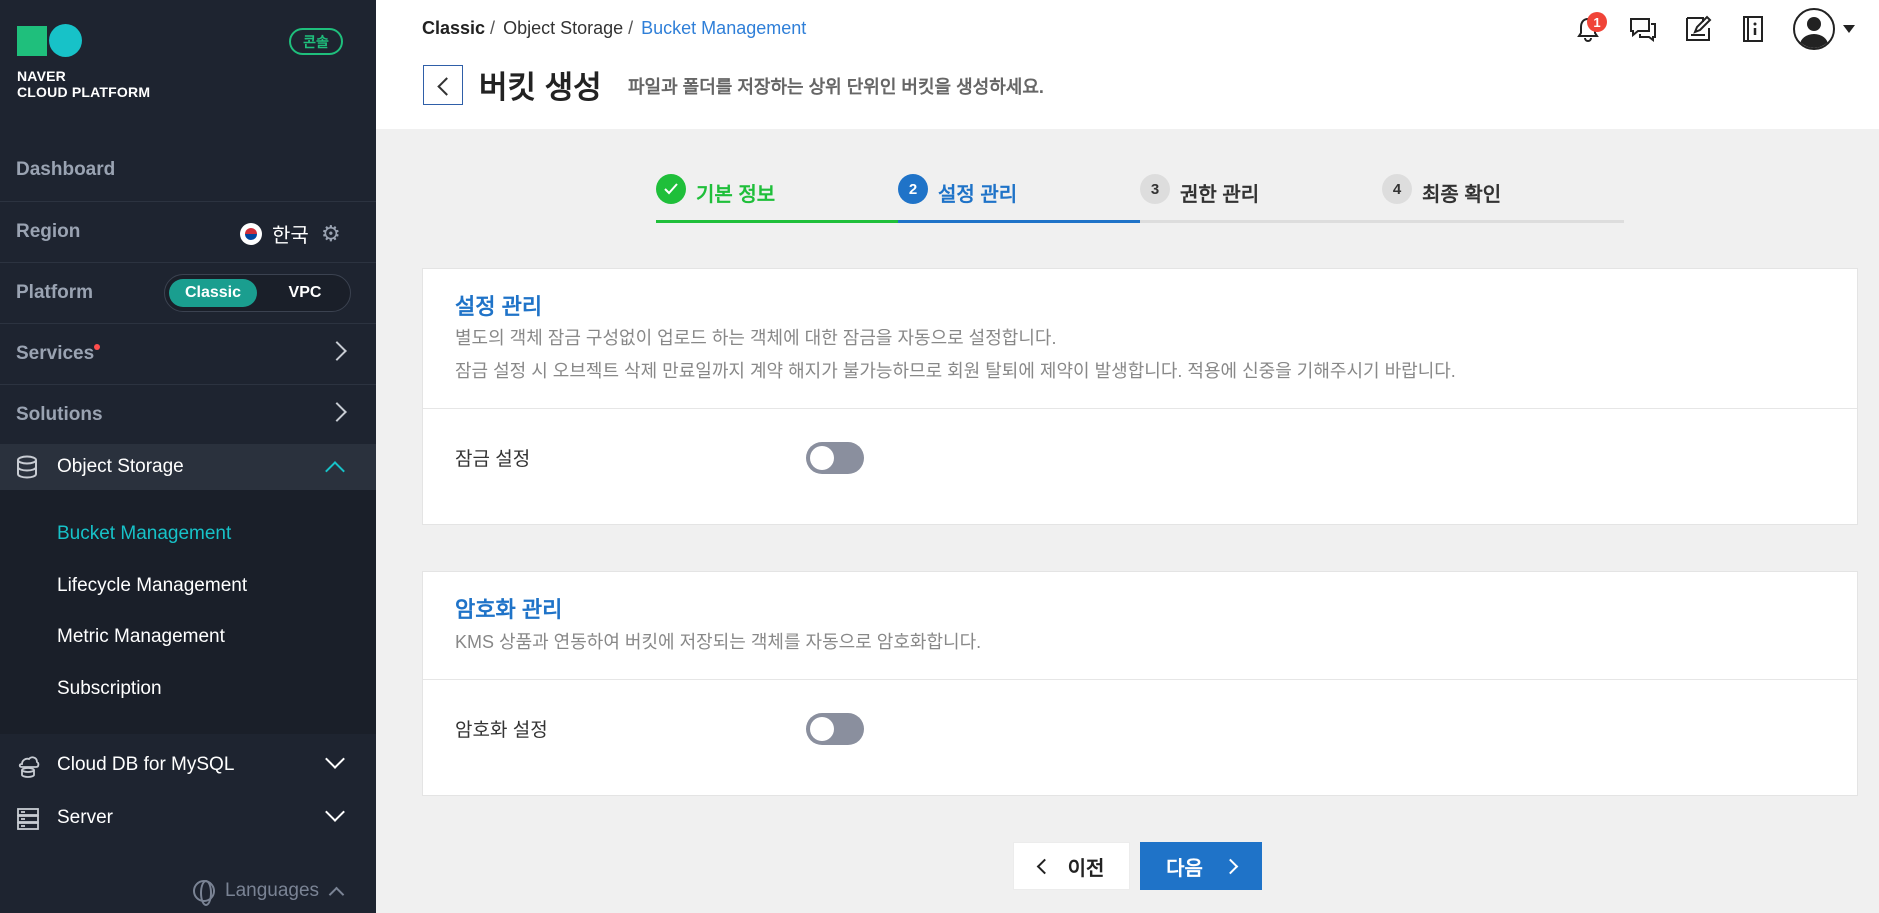 Image resolution: width=1879 pixels, height=913 pixels. What do you see at coordinates (204, 893) in the screenshot?
I see `globe-icon` at bounding box center [204, 893].